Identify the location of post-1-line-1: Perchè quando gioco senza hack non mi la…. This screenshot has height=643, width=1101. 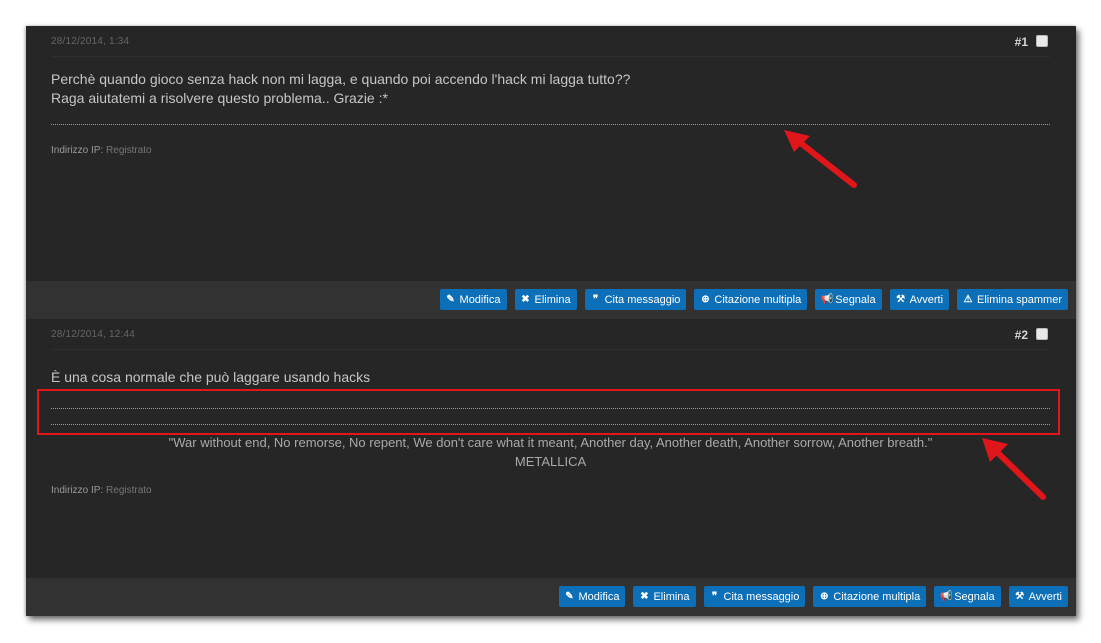
(341, 79).